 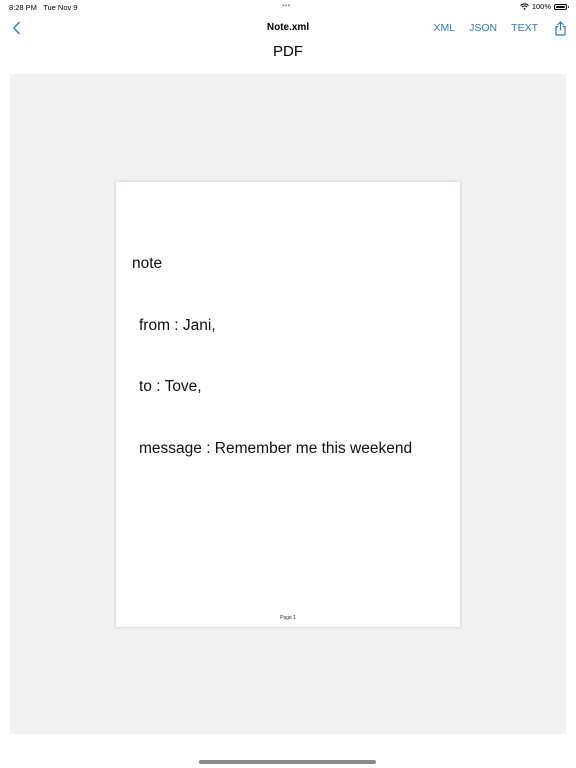 I want to click on battery-icon, so click(x=561, y=6).